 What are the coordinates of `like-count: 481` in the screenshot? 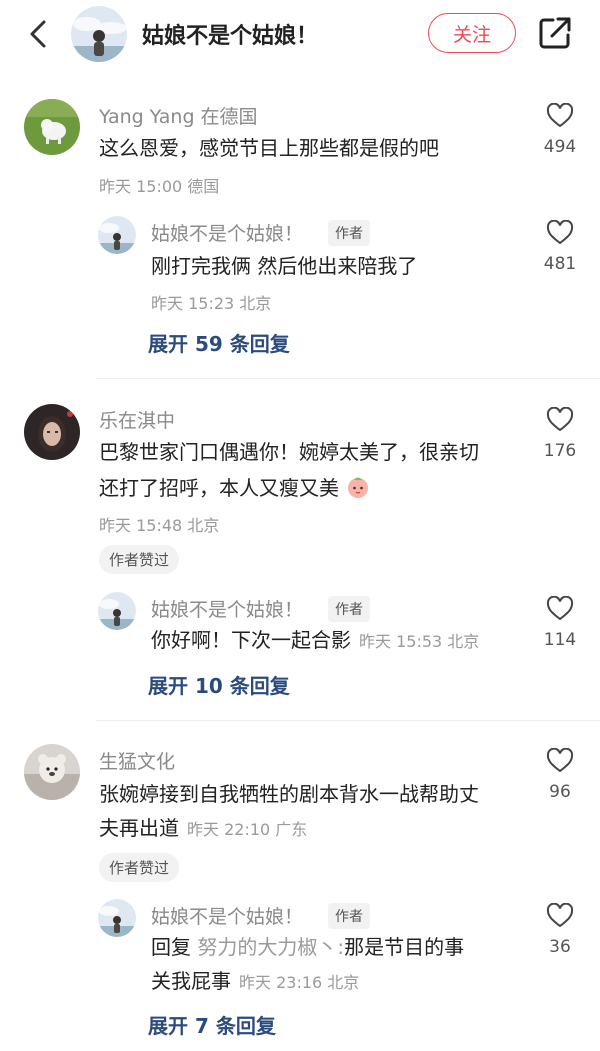 It's located at (560, 264).